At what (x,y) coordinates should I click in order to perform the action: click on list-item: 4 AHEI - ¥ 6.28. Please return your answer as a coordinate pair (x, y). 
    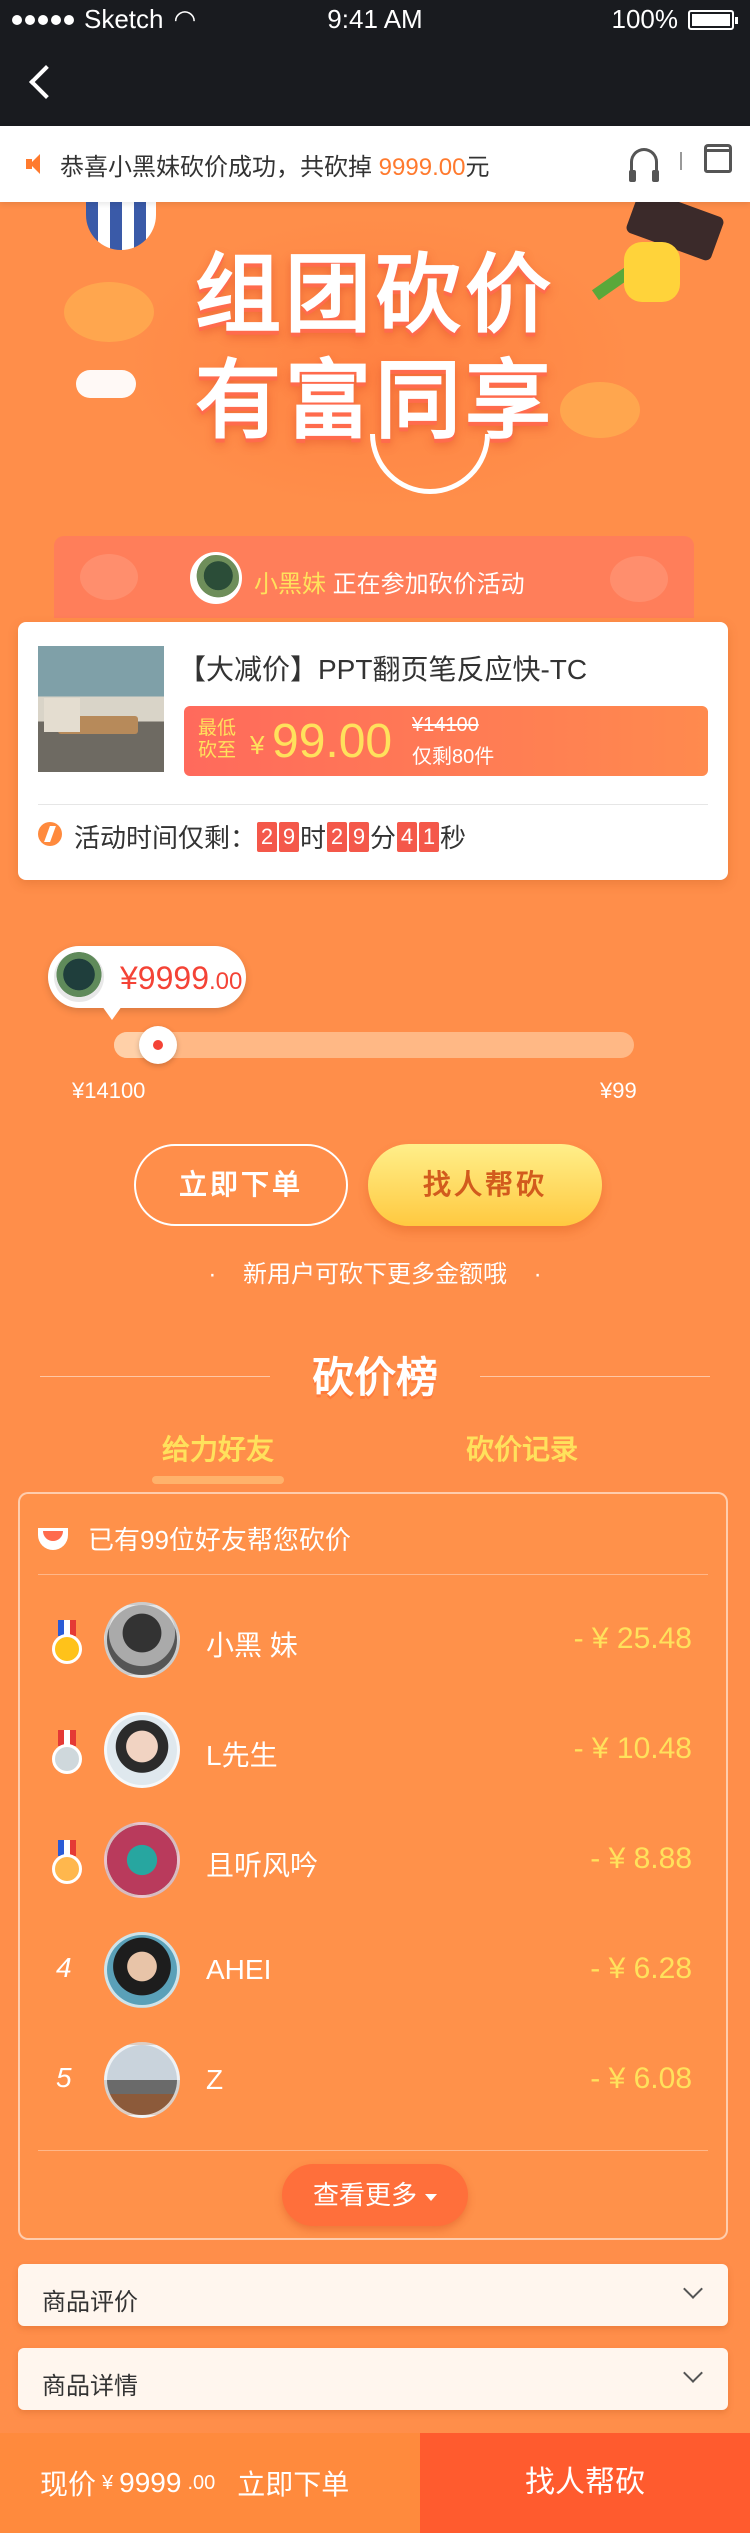
    Looking at the image, I should click on (373, 1973).